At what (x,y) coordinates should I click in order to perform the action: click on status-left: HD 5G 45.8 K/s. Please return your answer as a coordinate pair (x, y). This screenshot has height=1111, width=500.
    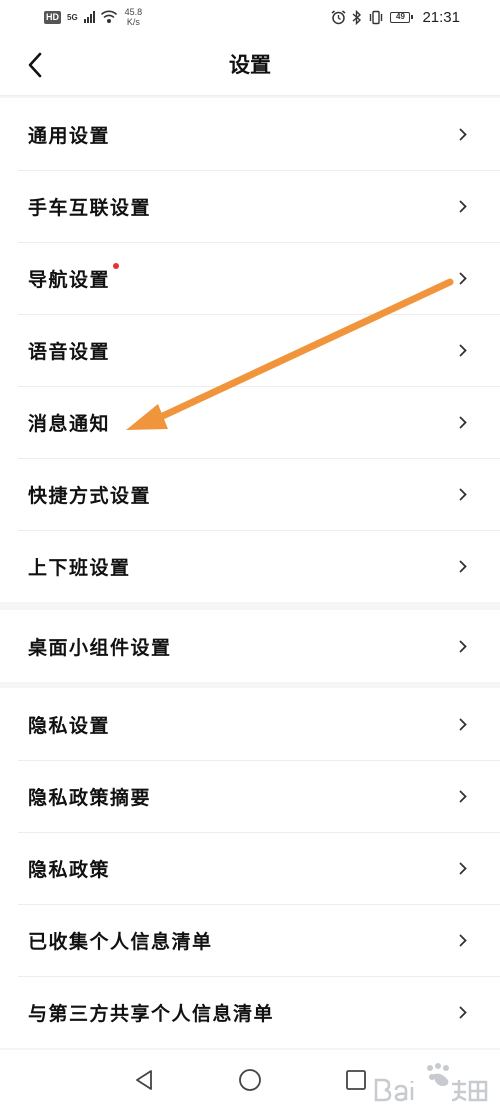
    Looking at the image, I should click on (93, 17).